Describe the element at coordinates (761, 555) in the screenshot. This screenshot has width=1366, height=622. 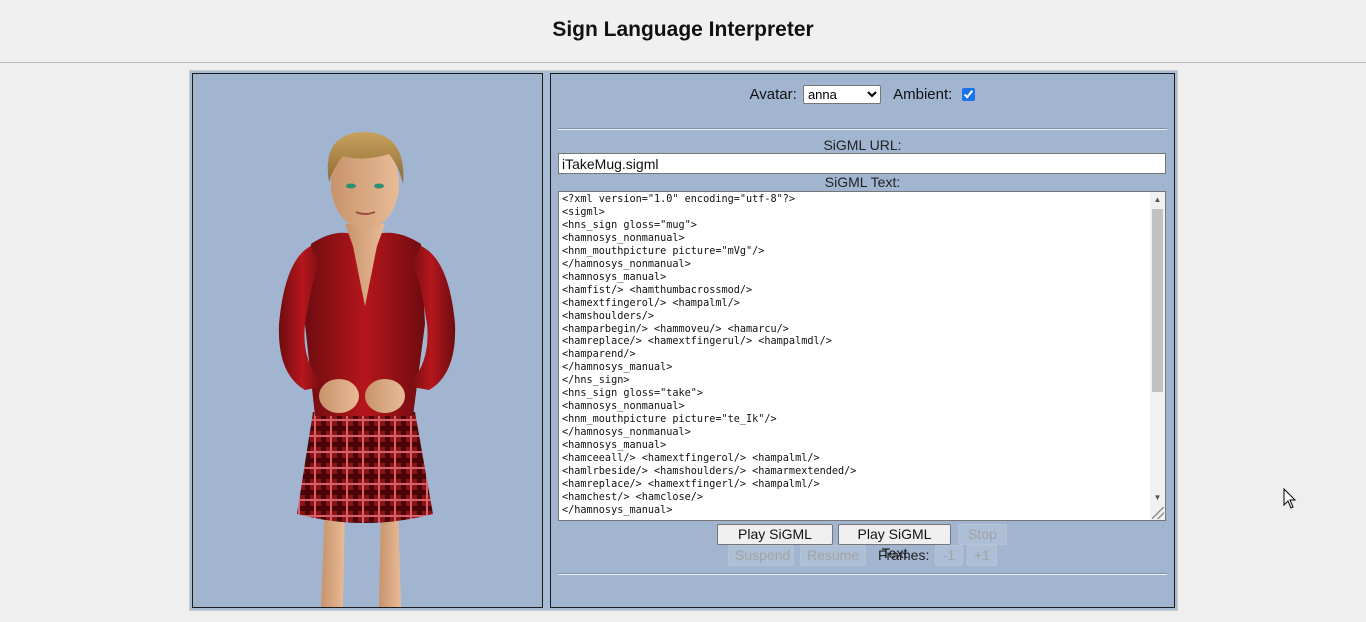
I see `suspend-button: Suspend` at that location.